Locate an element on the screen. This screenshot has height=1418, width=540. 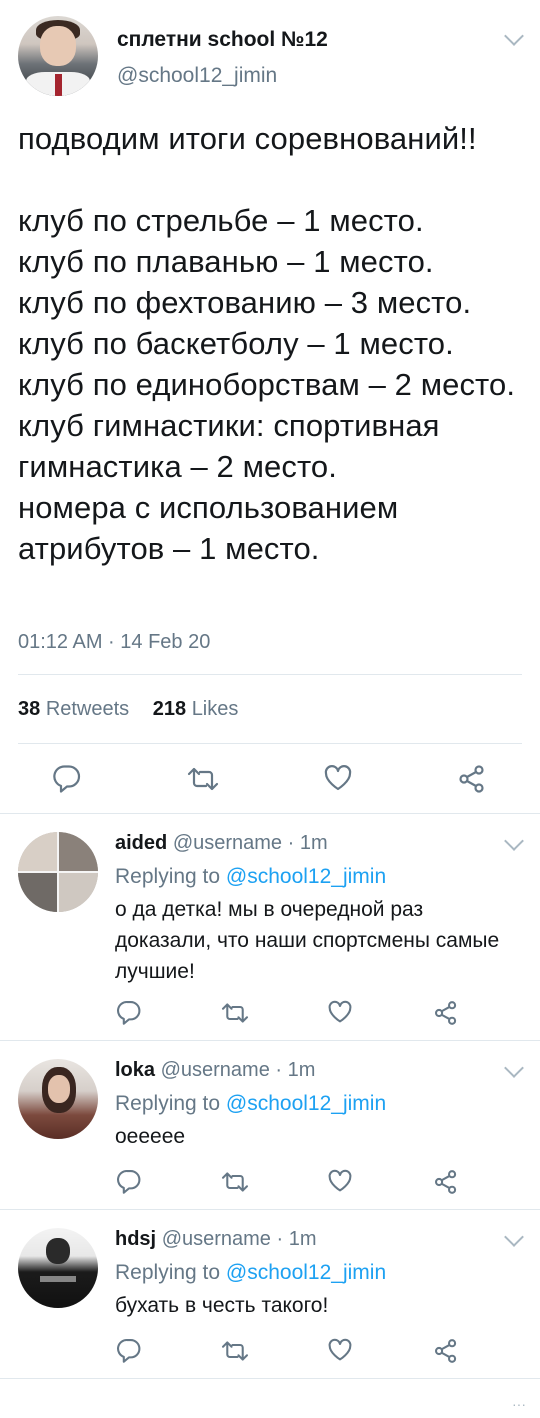
retweets-count: 38 is located at coordinates (29, 709).